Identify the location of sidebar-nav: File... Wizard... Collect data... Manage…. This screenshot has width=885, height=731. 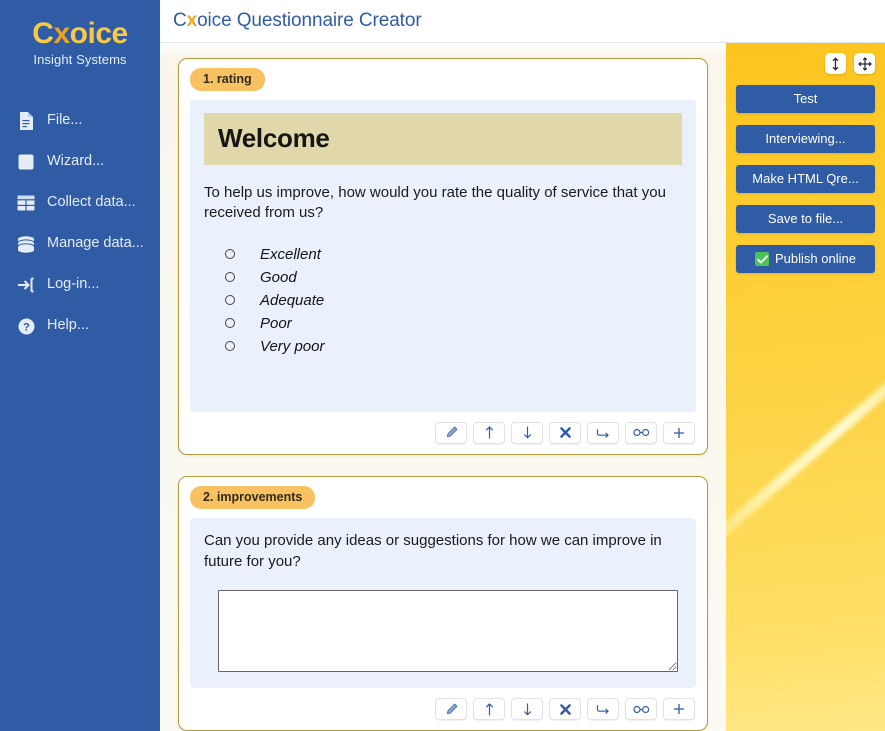
(80, 224).